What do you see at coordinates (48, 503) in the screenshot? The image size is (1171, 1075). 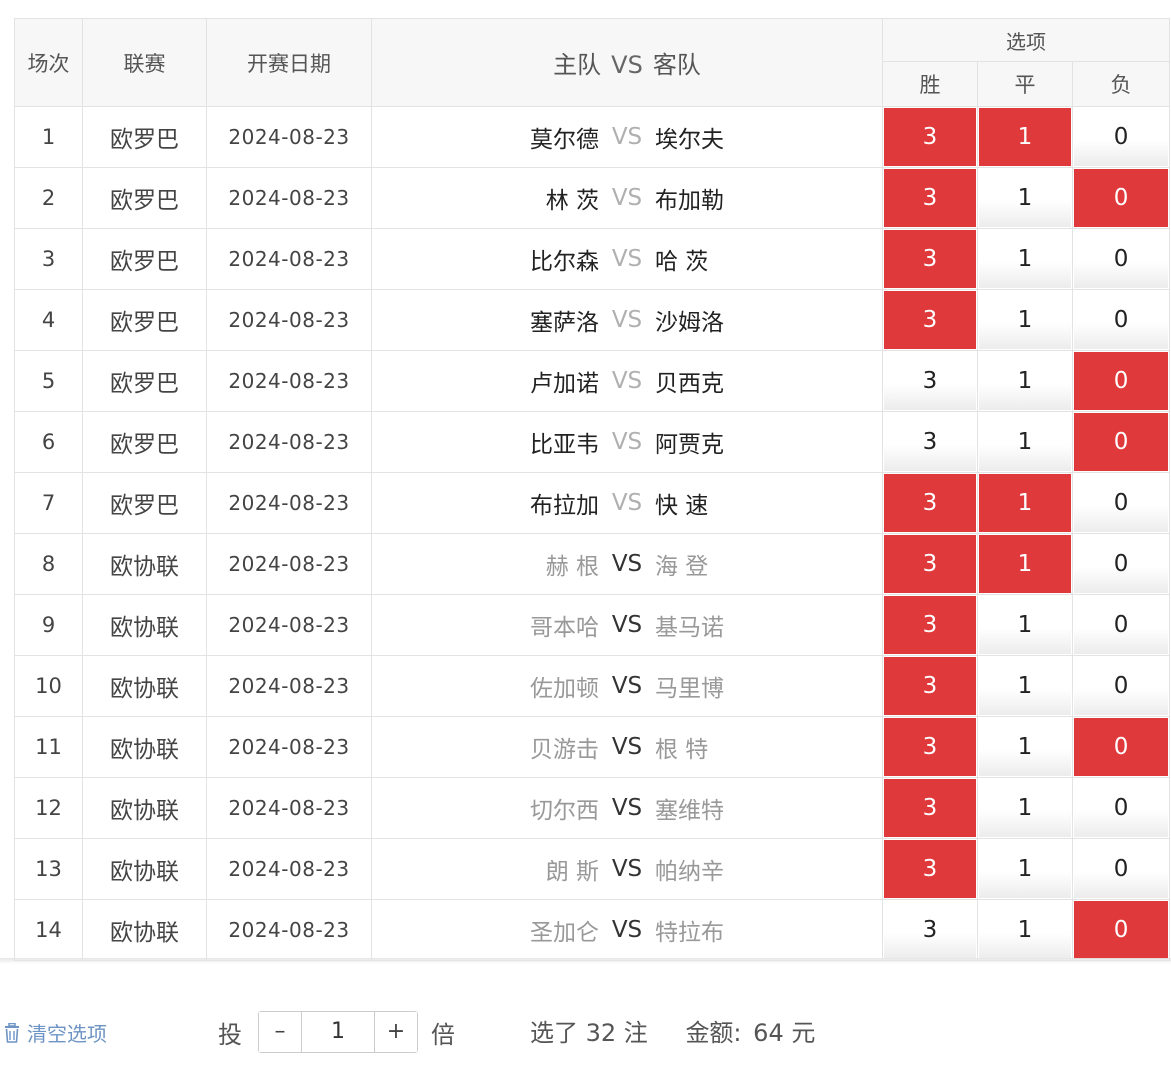 I see `match-number: 7` at bounding box center [48, 503].